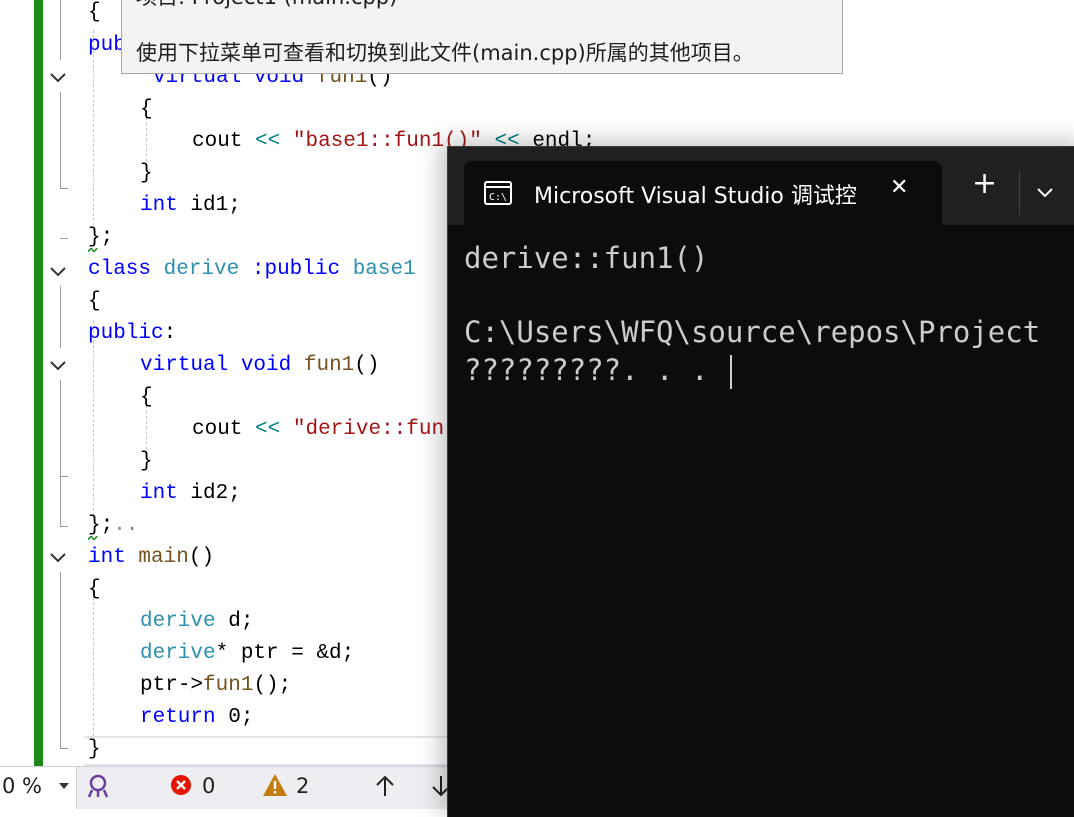  Describe the element at coordinates (266, 5) in the screenshot. I see `tooltip-title: 项目: Project1 (main.cpp)` at that location.